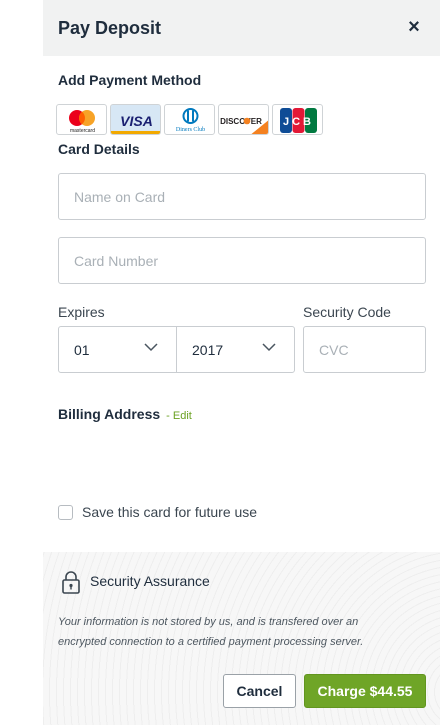 This screenshot has width=440, height=725. What do you see at coordinates (81, 312) in the screenshot?
I see `expires-label: Expires` at bounding box center [81, 312].